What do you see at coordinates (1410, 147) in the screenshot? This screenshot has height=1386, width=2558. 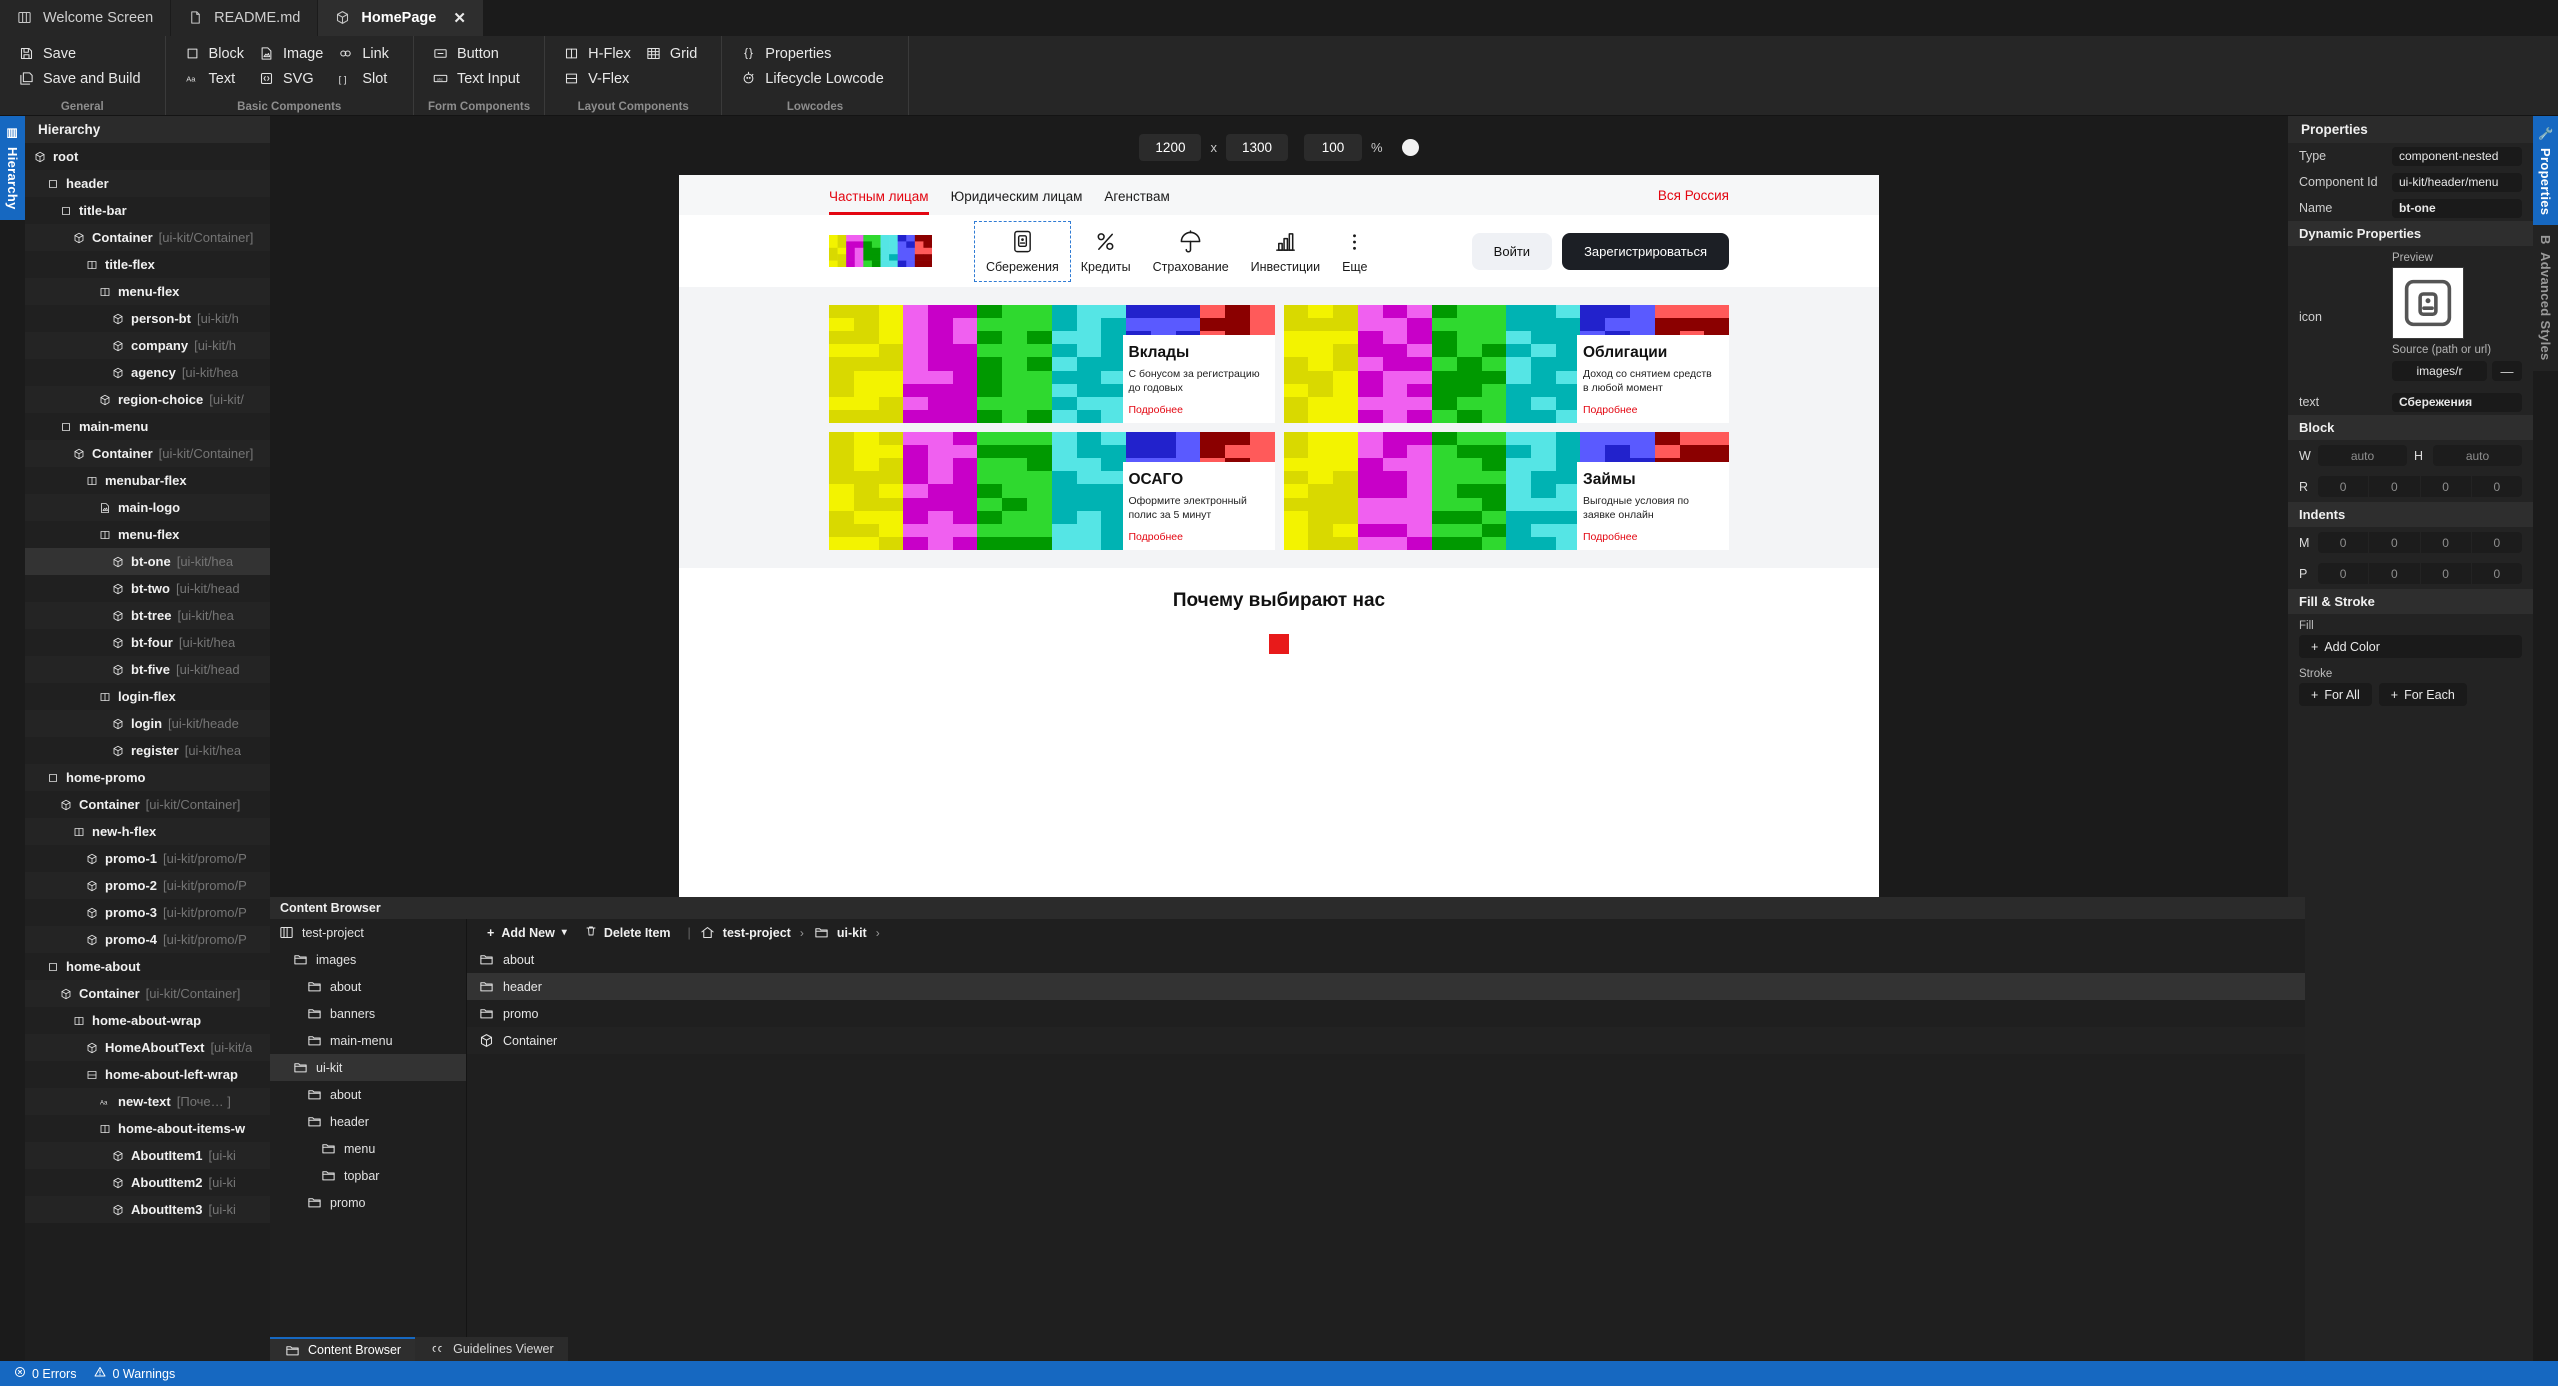 I see `canvas-theme-toggle` at bounding box center [1410, 147].